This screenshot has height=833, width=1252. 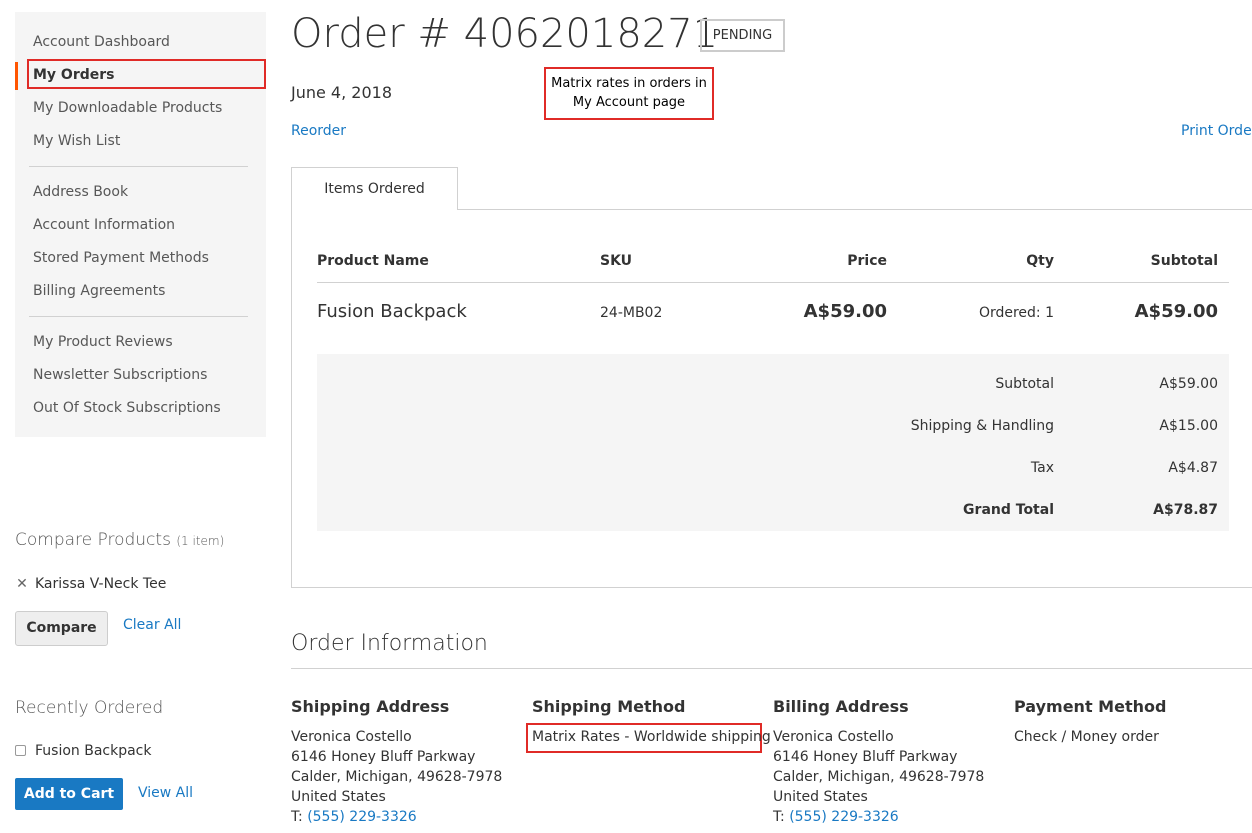 What do you see at coordinates (383, 757) in the screenshot?
I see `shipping-address-line: 6146 Honey Bluff Parkway` at bounding box center [383, 757].